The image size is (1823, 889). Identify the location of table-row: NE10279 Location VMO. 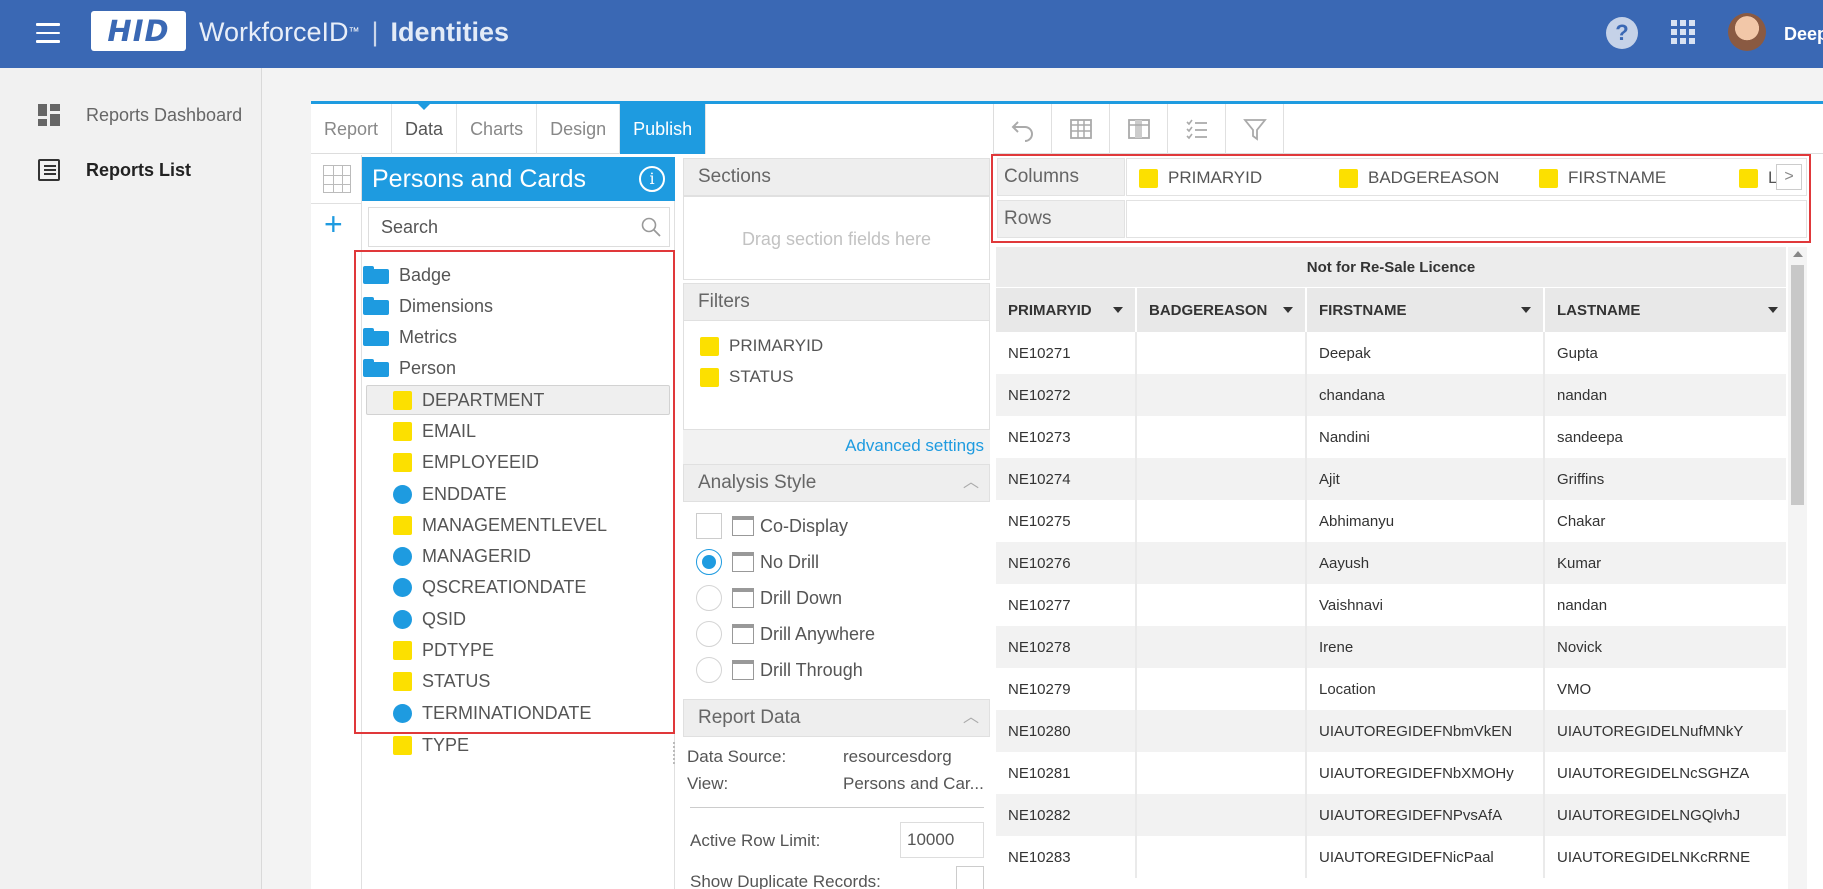
(1391, 689).